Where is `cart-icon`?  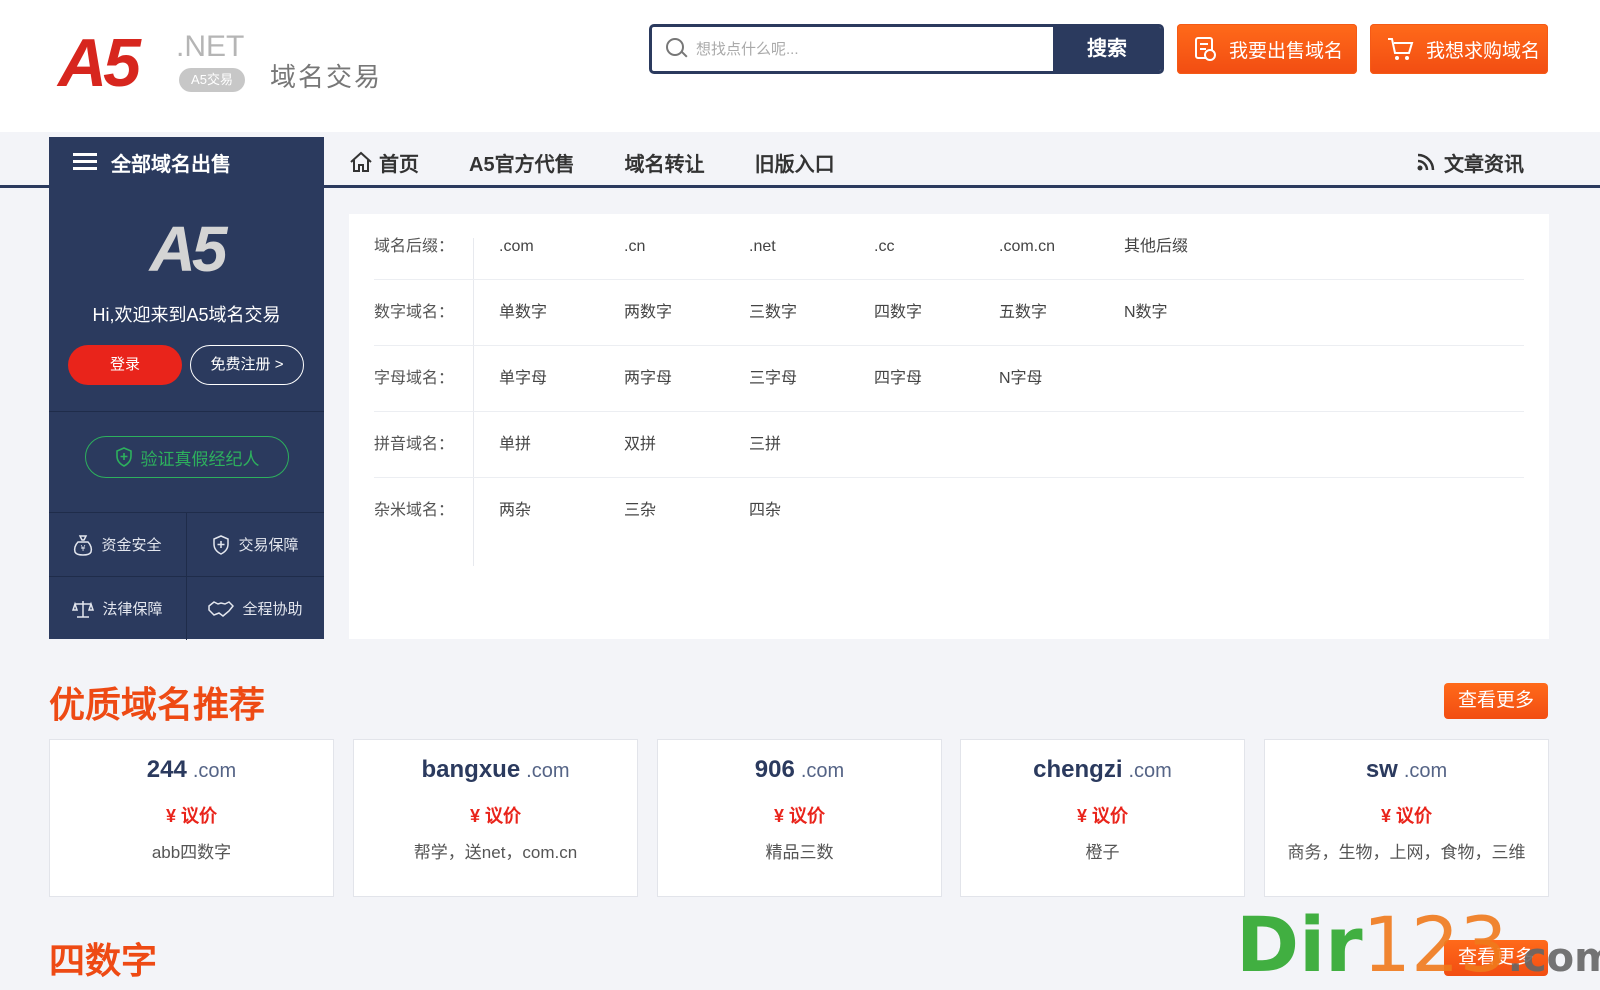
cart-icon is located at coordinates (1401, 49).